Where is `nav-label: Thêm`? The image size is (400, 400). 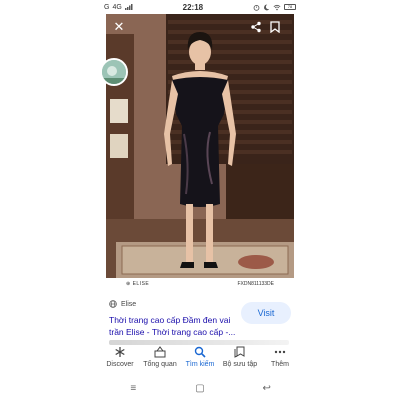
nav-label: Thêm is located at coordinates (280, 364).